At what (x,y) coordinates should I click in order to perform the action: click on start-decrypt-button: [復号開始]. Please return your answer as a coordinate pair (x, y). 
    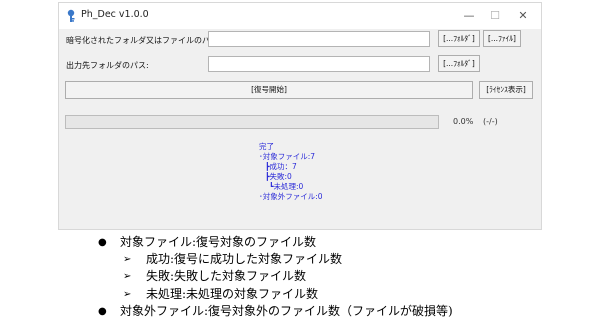
    Looking at the image, I should click on (269, 90).